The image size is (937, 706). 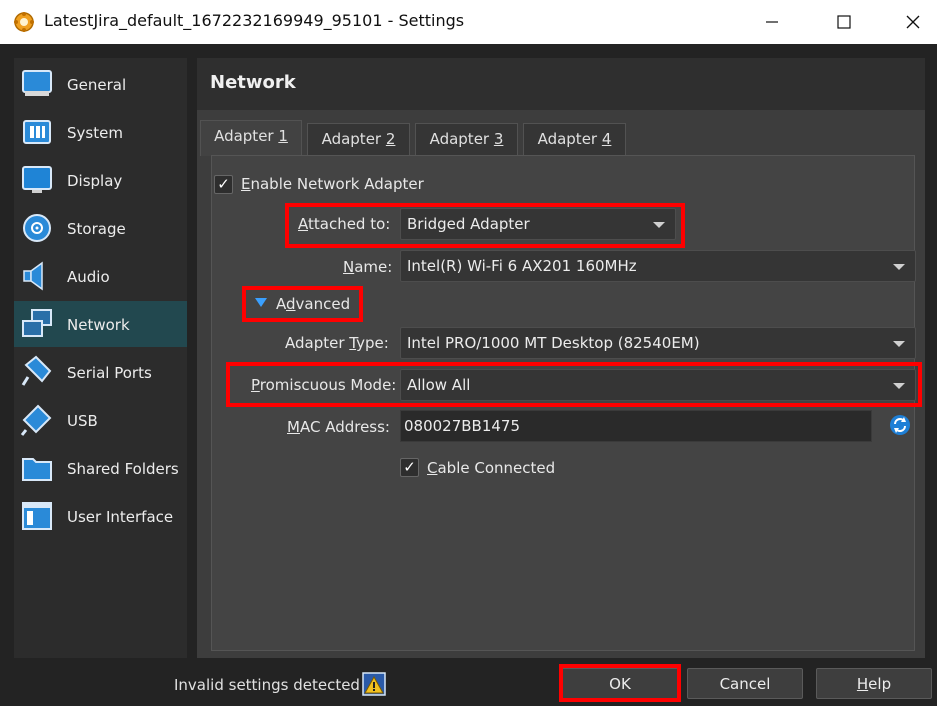 I want to click on label-mnemonic: N, so click(x=349, y=267).